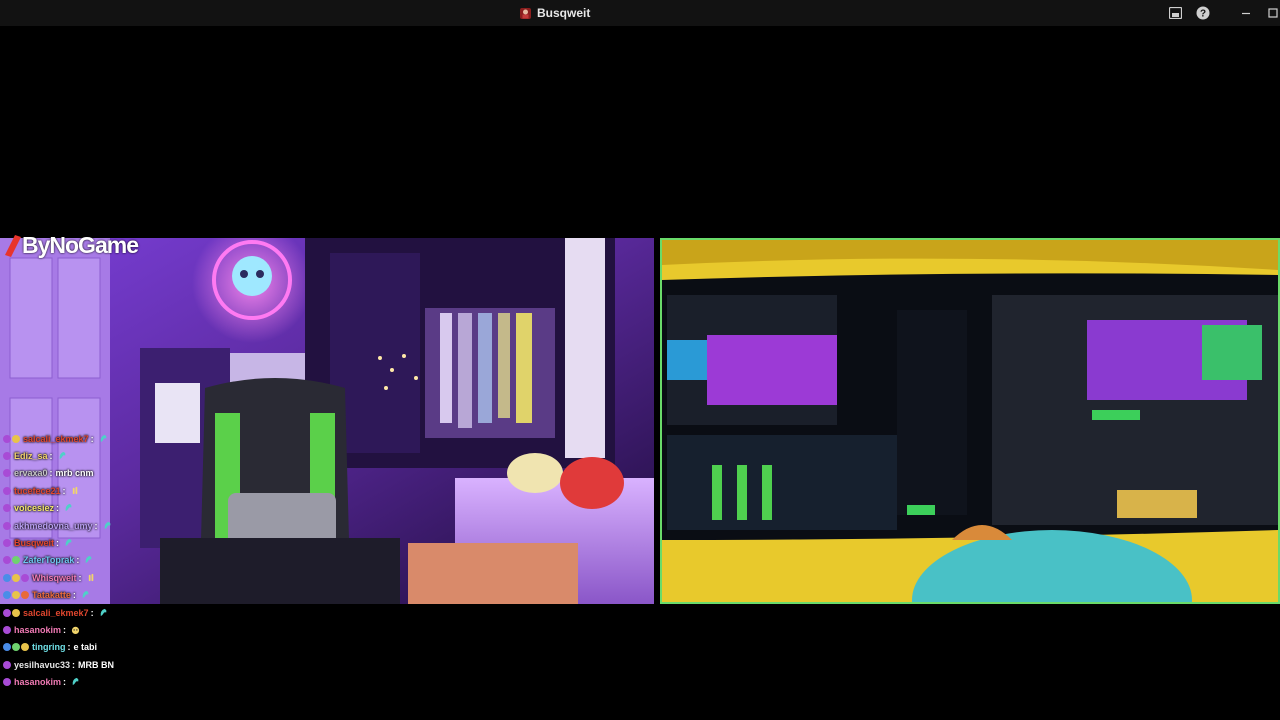  What do you see at coordinates (34, 508) in the screenshot?
I see `chat-username: voicesiez` at bounding box center [34, 508].